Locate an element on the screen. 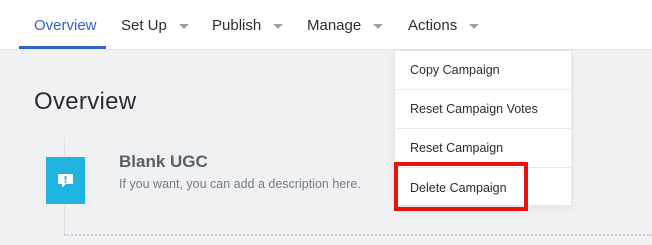  nav-manage: Manage is located at coordinates (345, 25).